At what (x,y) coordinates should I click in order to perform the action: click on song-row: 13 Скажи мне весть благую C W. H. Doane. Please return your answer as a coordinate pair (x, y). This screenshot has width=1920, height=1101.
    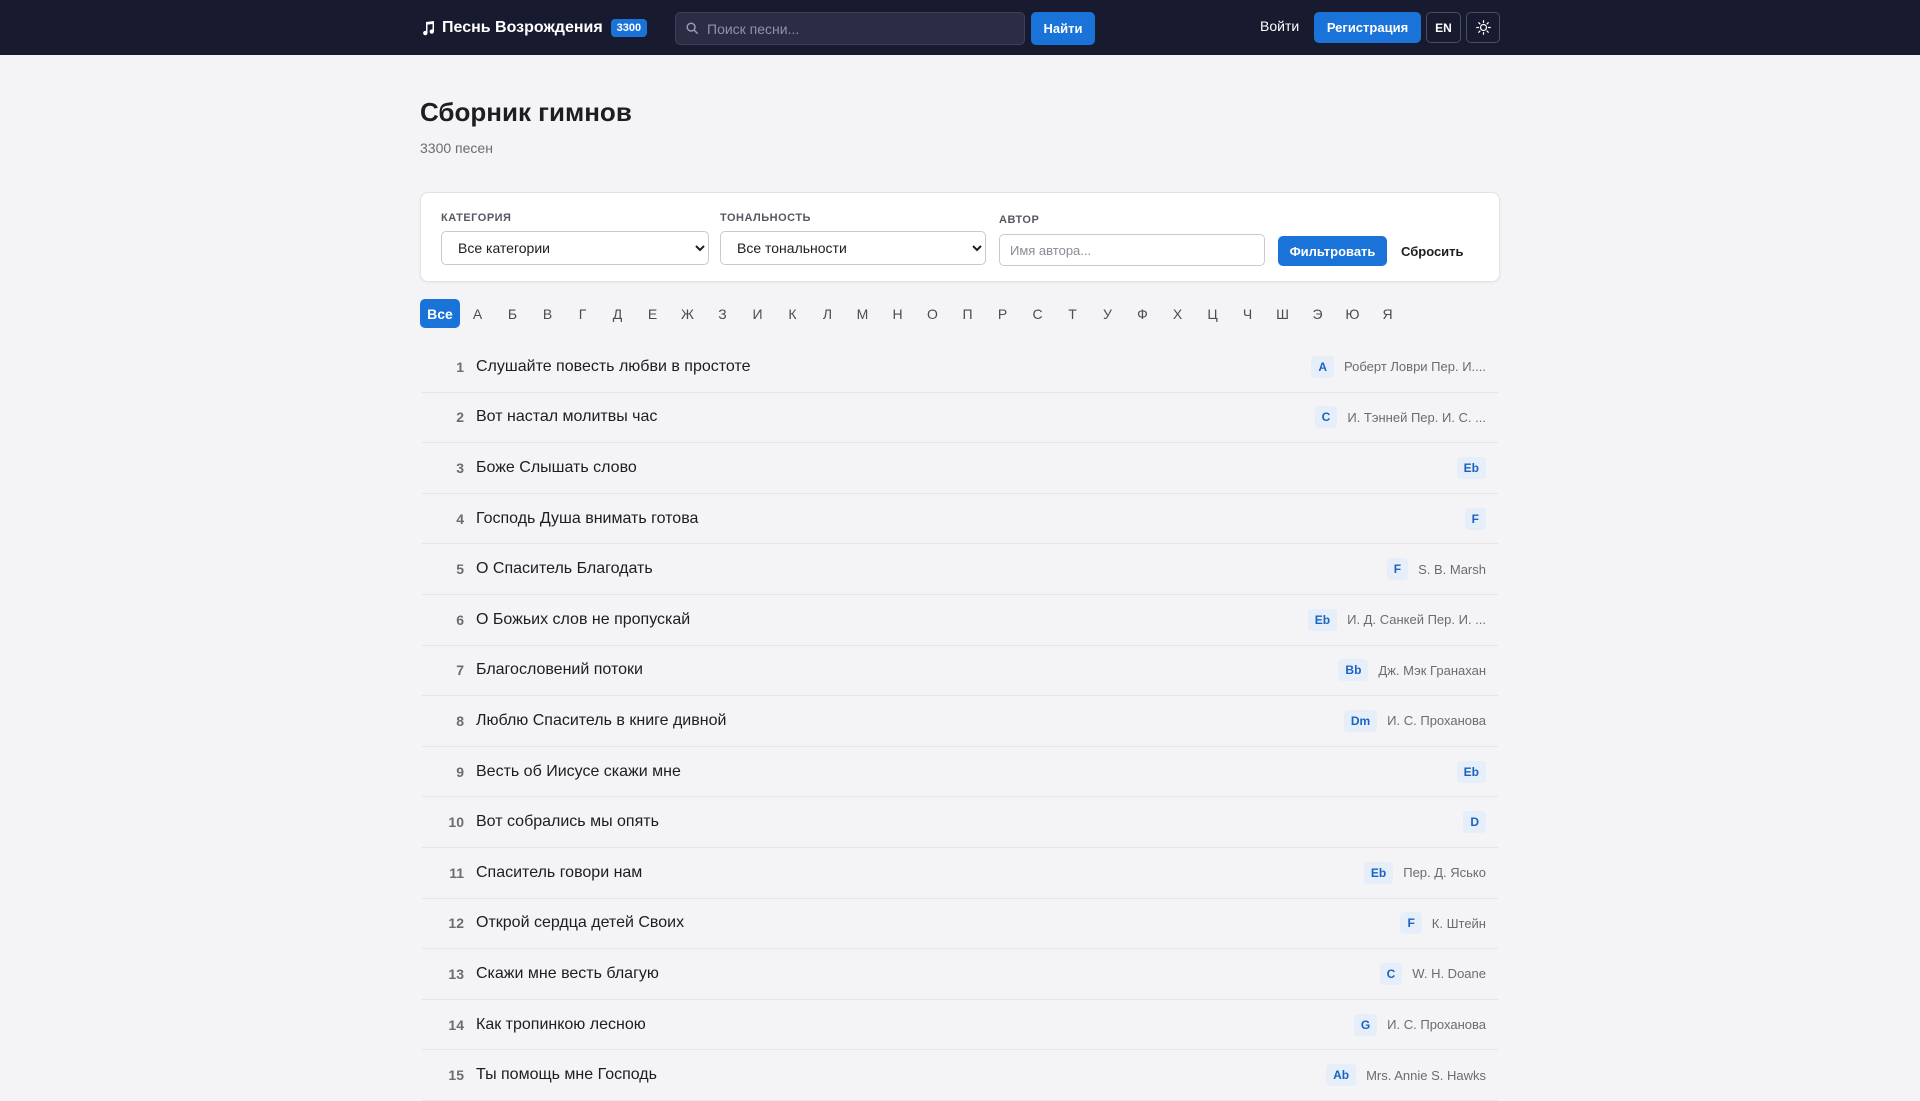
    Looking at the image, I should click on (960, 974).